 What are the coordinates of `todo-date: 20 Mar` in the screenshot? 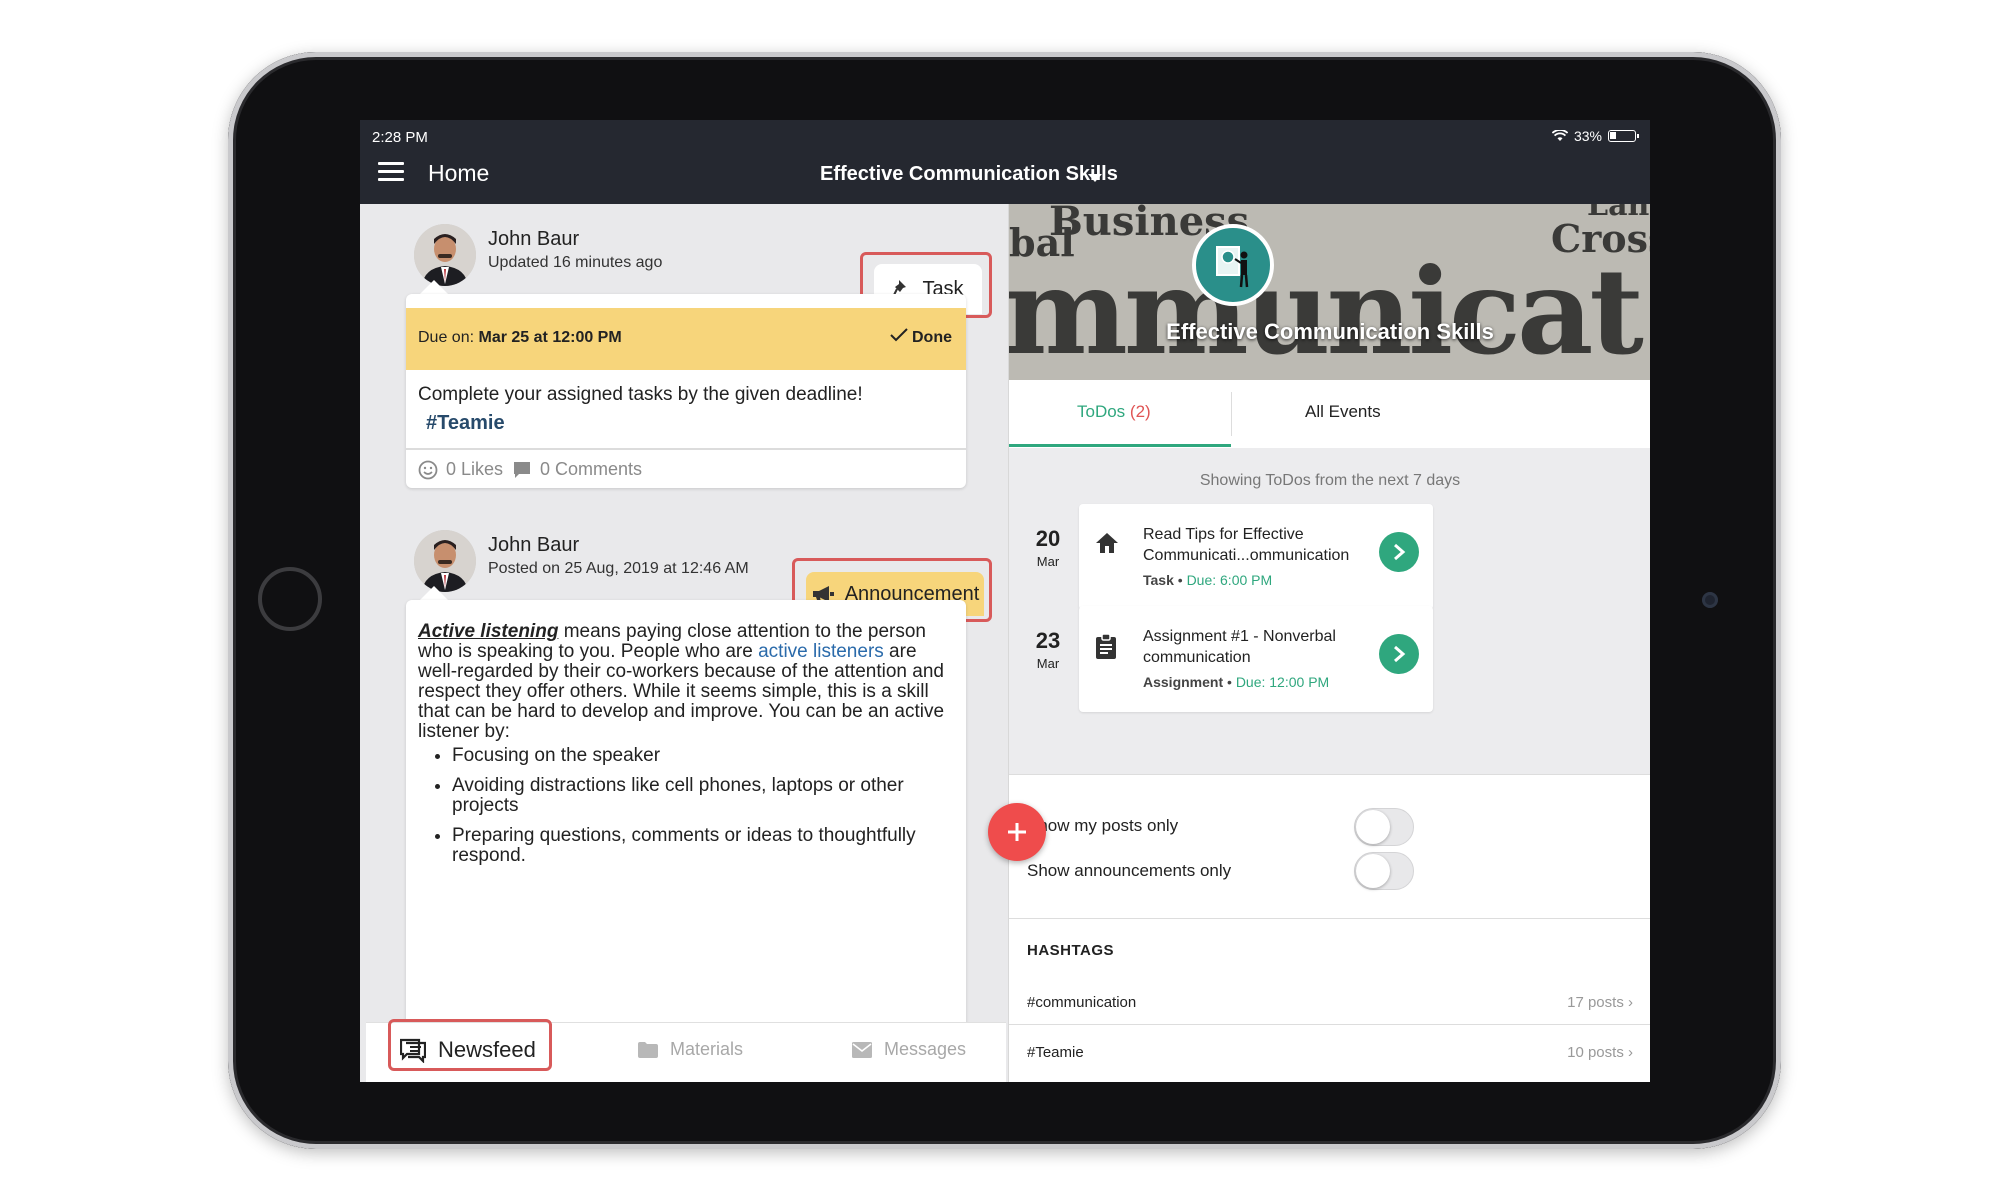 It's located at (1048, 547).